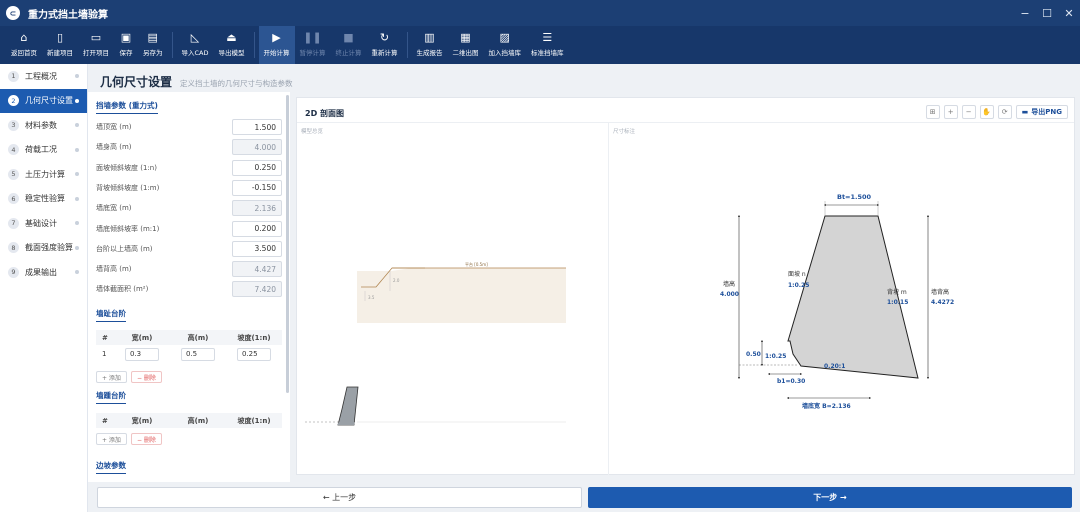  Describe the element at coordinates (461, 295) in the screenshot. I see `backfill-soil` at that location.